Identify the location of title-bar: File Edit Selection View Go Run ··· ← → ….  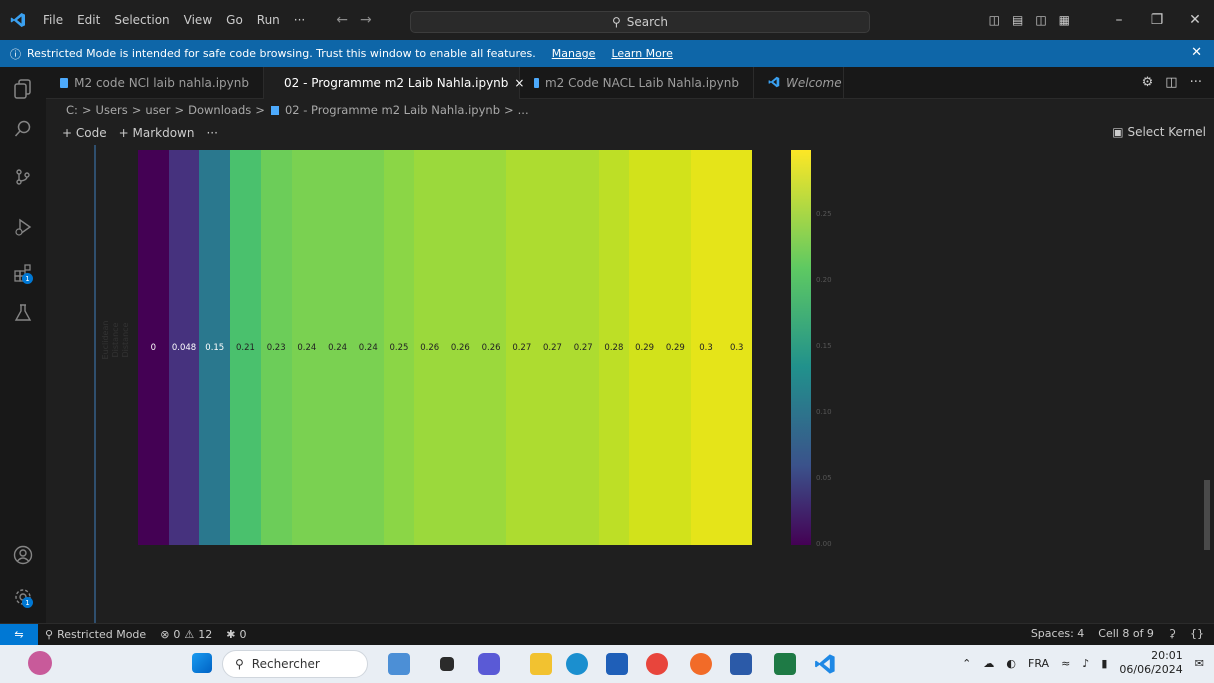
(607, 20).